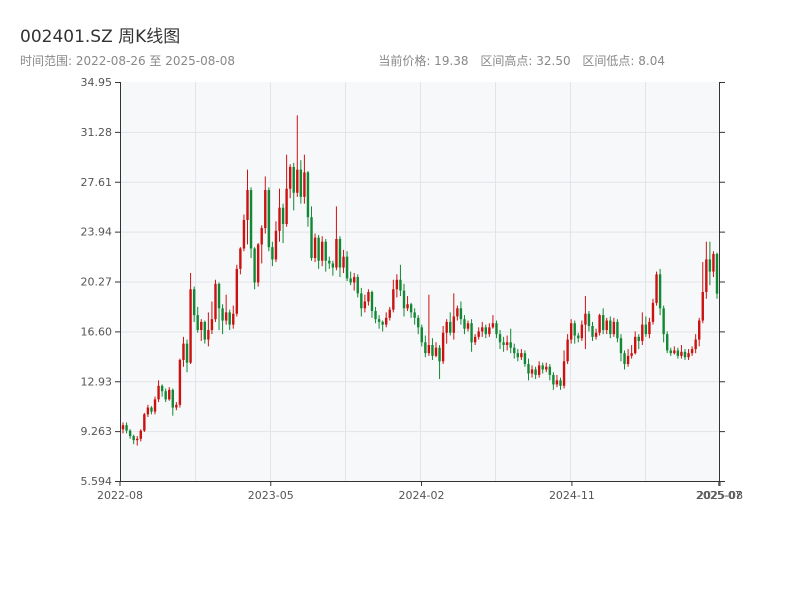  I want to click on x-tick-label: 2024-11, so click(572, 495).